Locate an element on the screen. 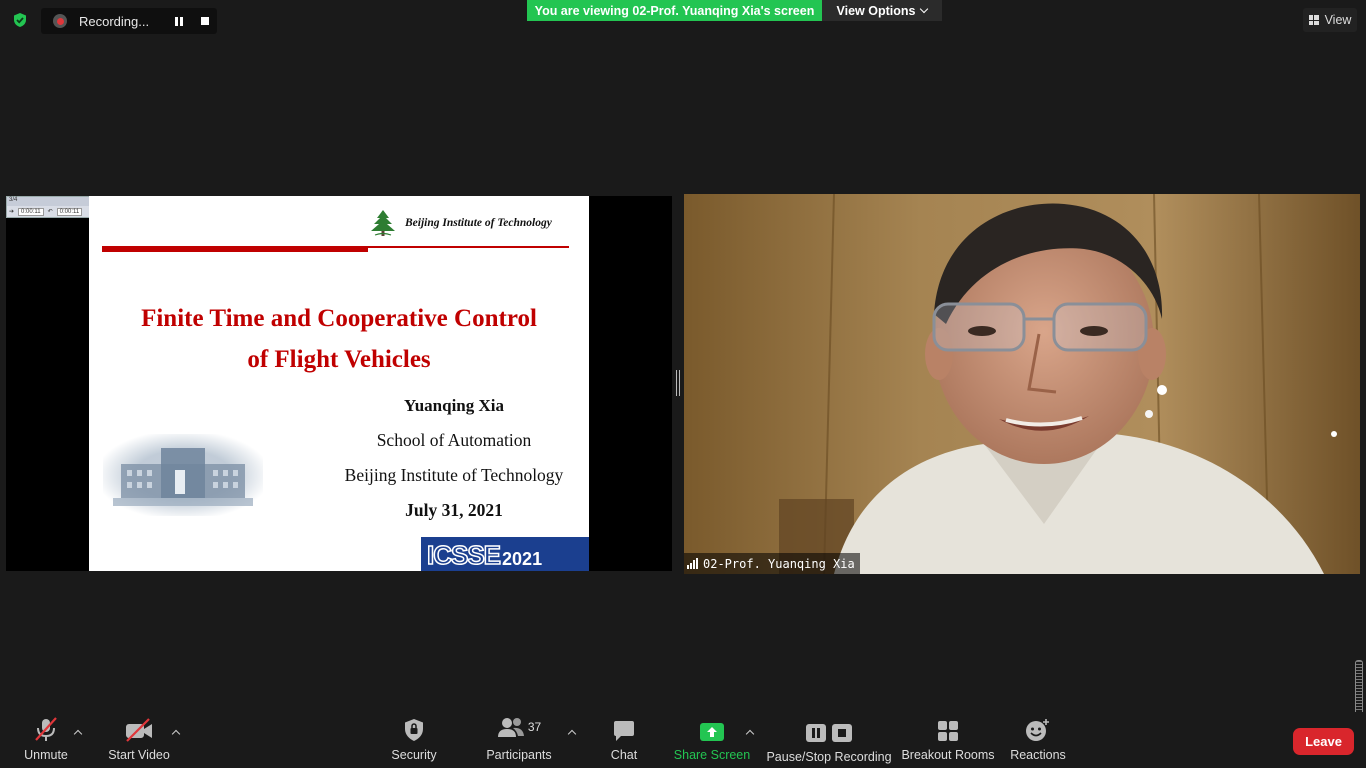 Image resolution: width=1366 pixels, height=768 pixels. participant-name-tag: 02-Prof. Yuanqing Xia is located at coordinates (772, 563).